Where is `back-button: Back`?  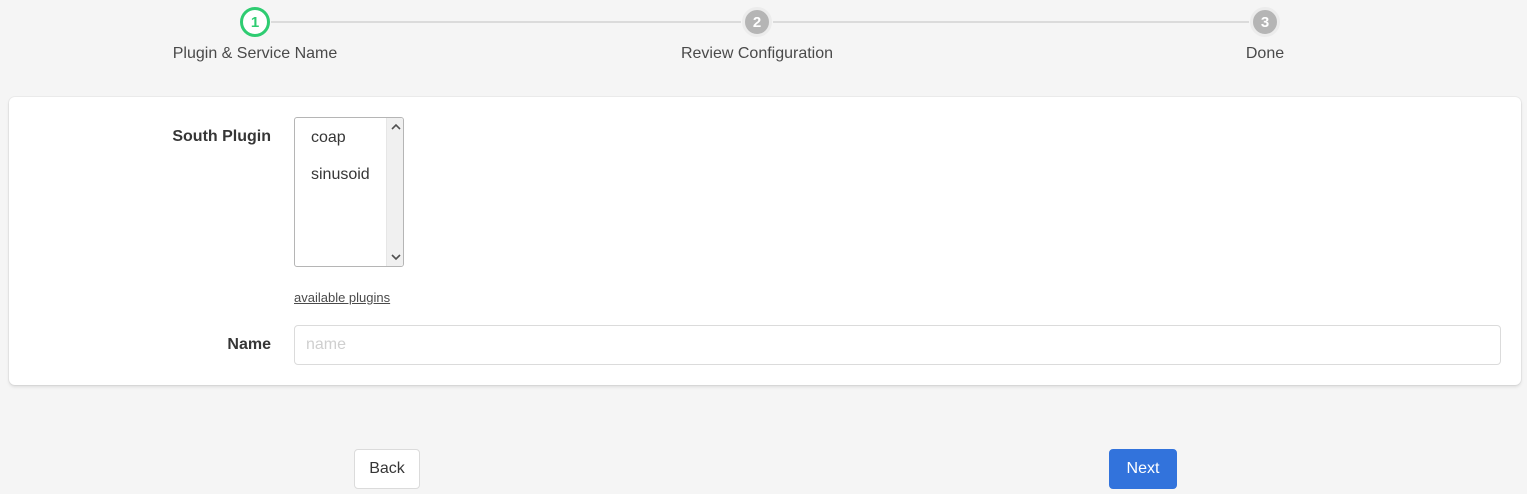 back-button: Back is located at coordinates (387, 469).